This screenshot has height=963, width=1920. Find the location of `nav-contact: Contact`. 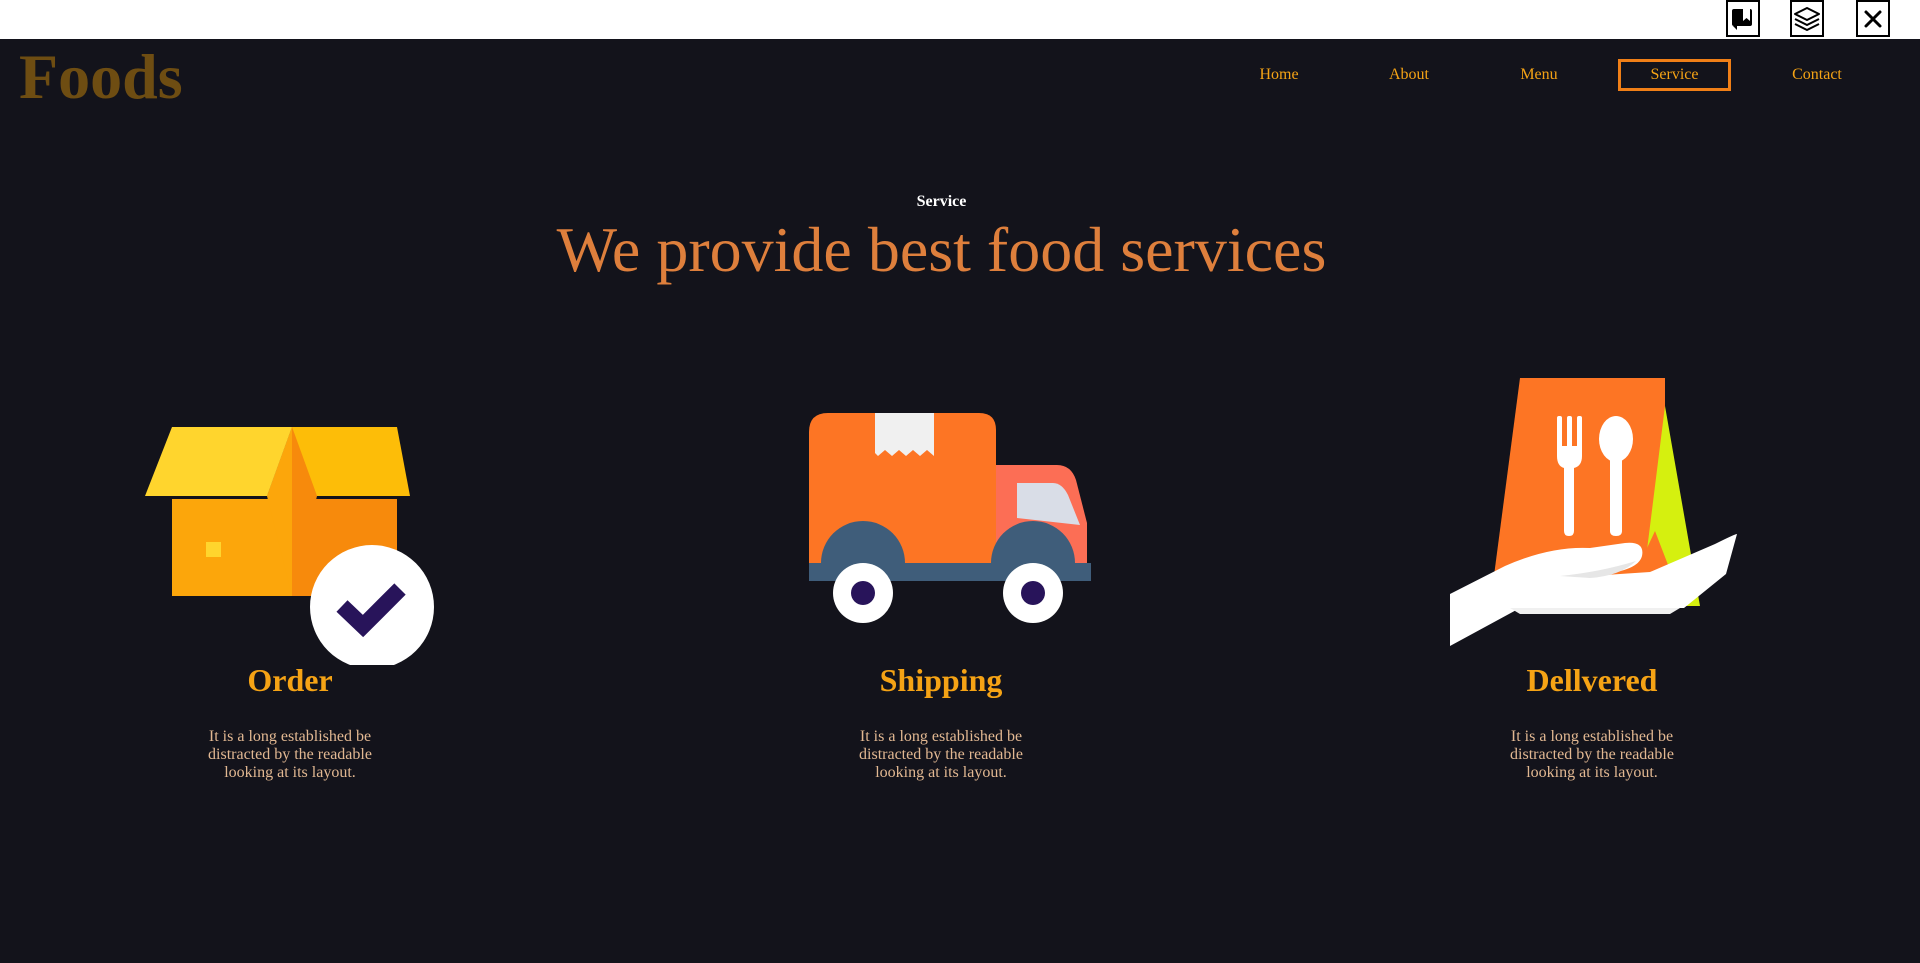

nav-contact: Contact is located at coordinates (1817, 75).